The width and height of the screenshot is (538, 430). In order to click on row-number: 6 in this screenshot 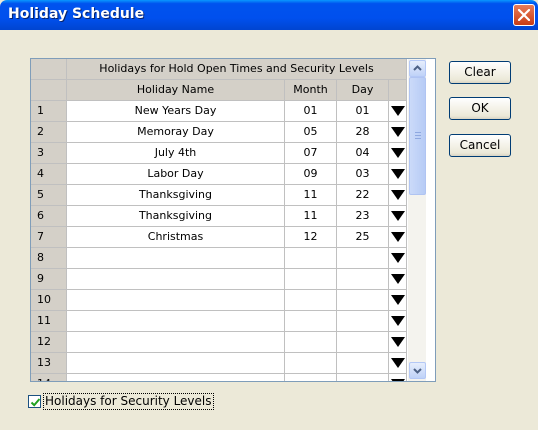, I will do `click(49, 216)`.